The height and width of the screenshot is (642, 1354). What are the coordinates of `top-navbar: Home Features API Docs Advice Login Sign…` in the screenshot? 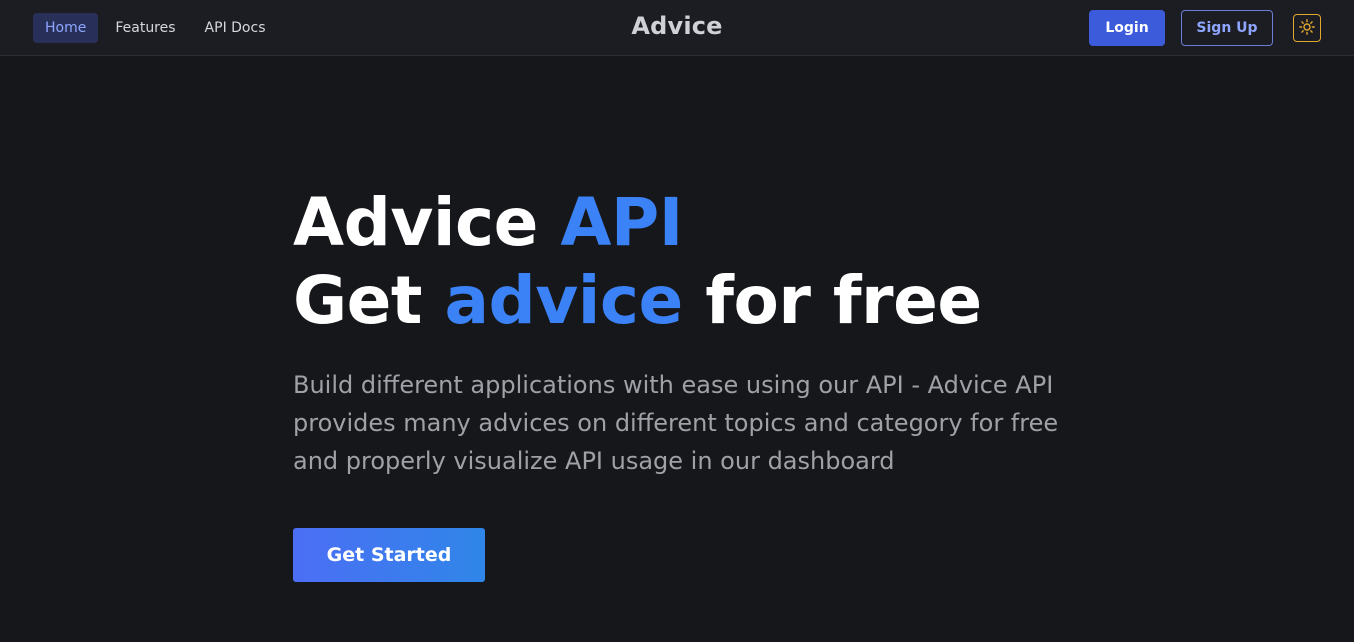 It's located at (677, 28).